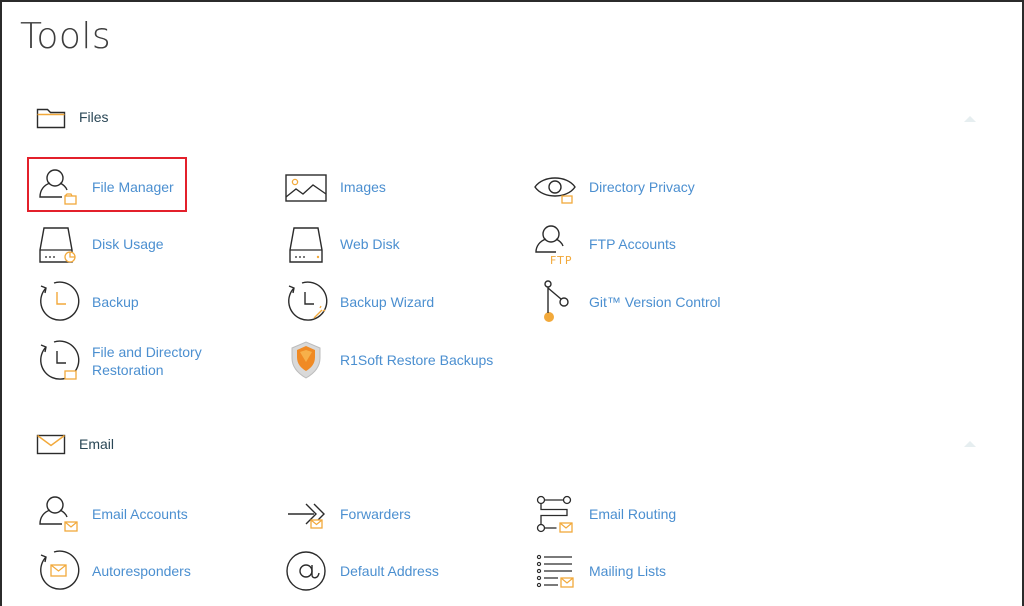 The width and height of the screenshot is (1024, 606). I want to click on envelope-icon, so click(51, 444).